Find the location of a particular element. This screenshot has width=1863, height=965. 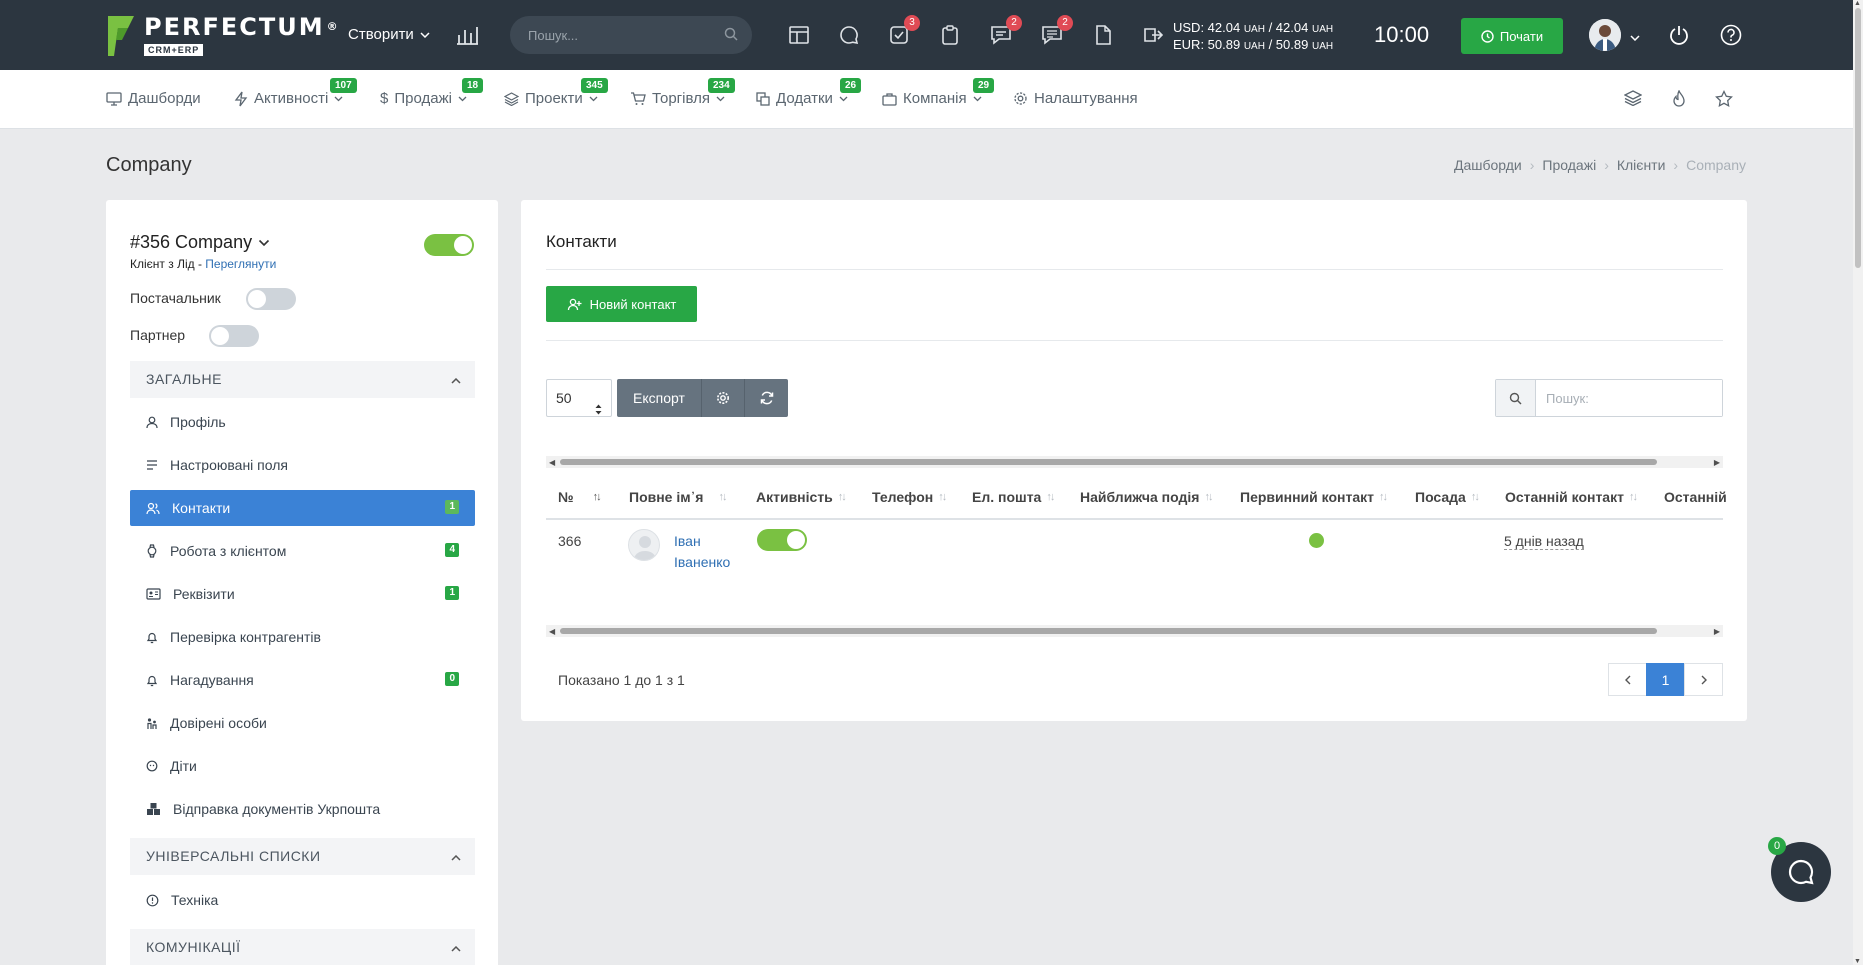

global-search is located at coordinates (631, 35).